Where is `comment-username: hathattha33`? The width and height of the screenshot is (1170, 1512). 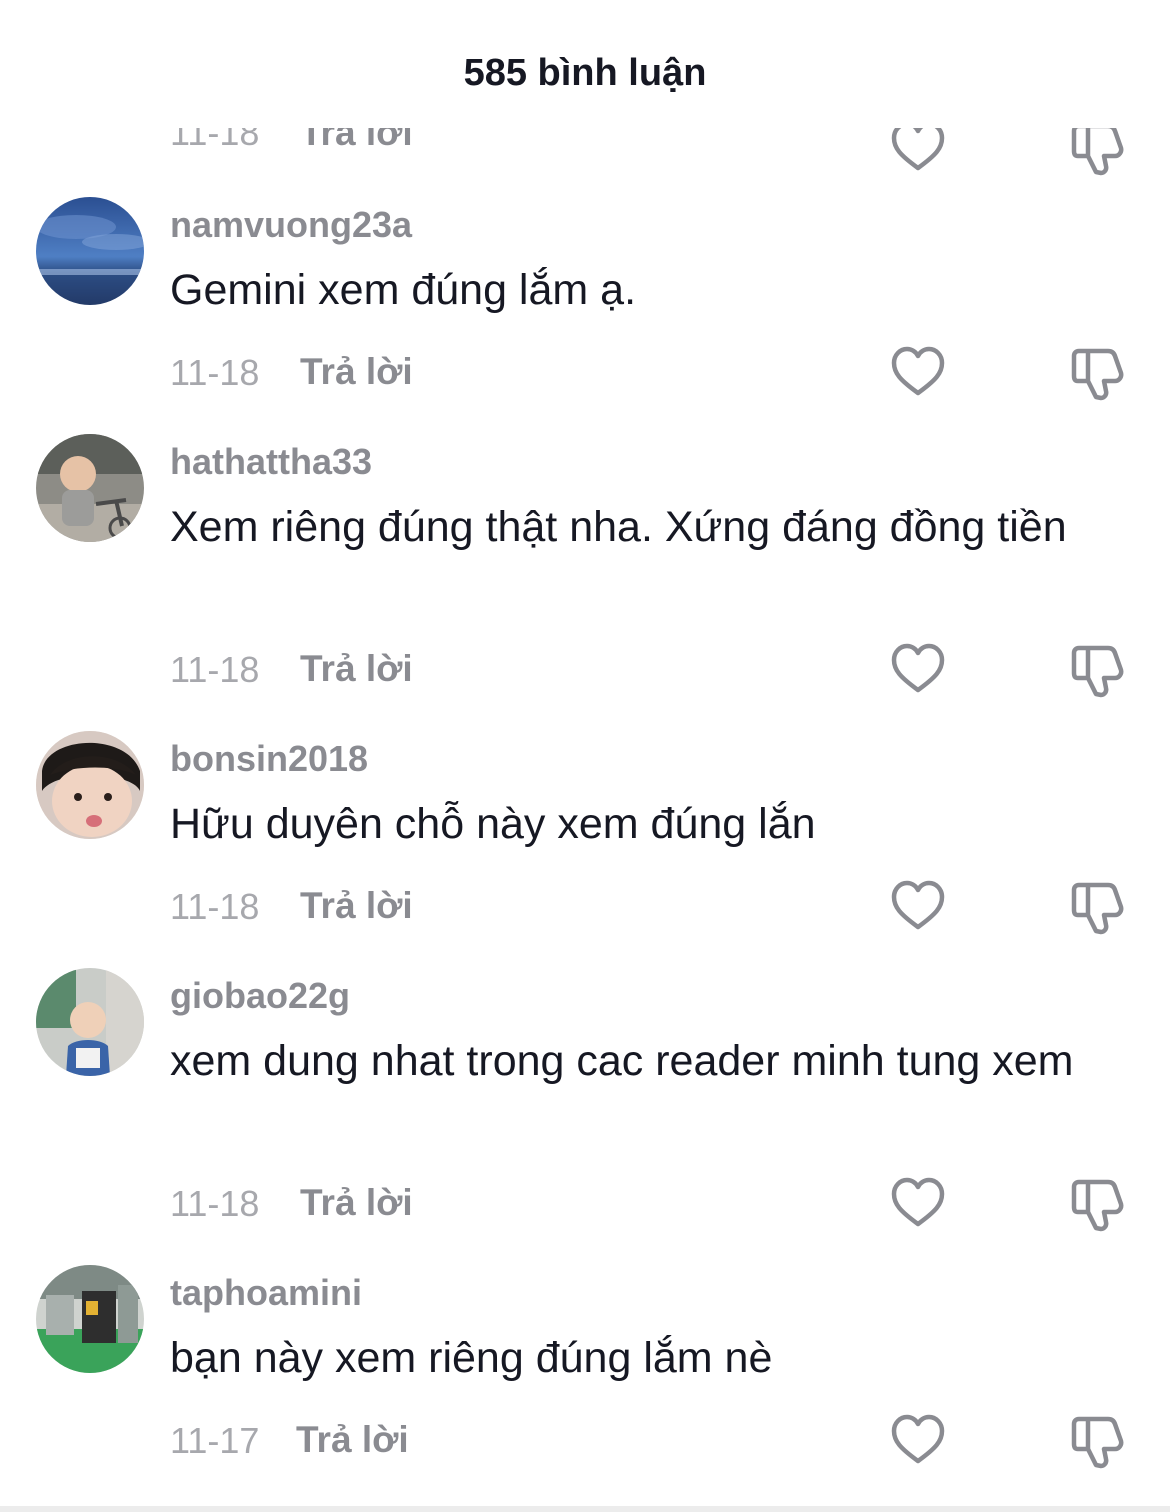 comment-username: hathattha33 is located at coordinates (271, 462).